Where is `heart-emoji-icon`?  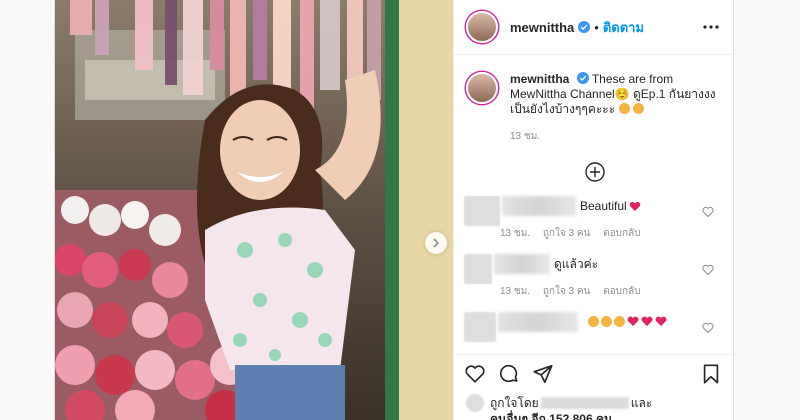
heart-emoji-icon is located at coordinates (634, 206).